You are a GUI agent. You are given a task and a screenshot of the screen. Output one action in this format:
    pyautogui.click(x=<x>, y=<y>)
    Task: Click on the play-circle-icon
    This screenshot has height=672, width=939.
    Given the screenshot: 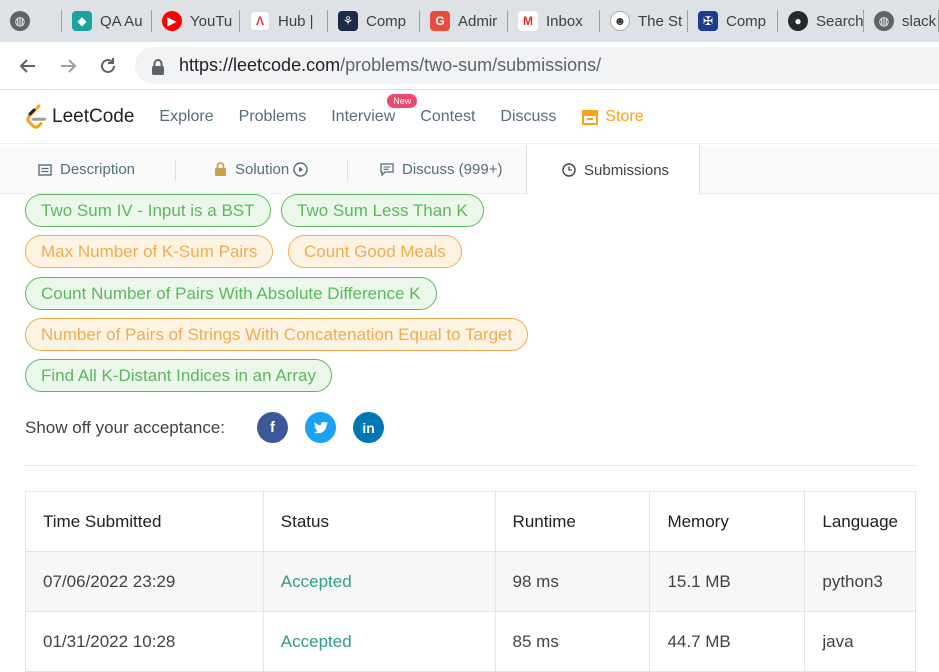 What is the action you would take?
    pyautogui.click(x=300, y=169)
    